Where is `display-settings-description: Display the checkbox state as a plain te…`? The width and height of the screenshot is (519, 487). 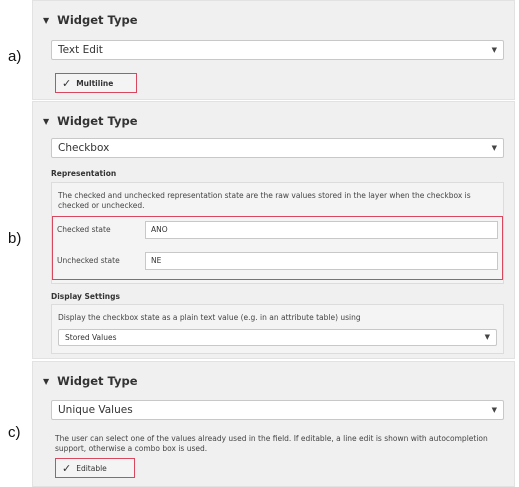 display-settings-description: Display the checkbox state as a plain te… is located at coordinates (209, 317).